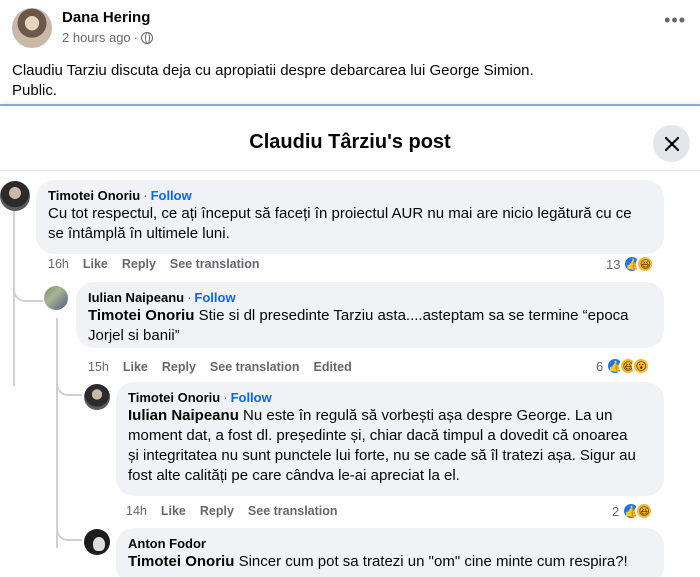  I want to click on close-icon, so click(671, 143).